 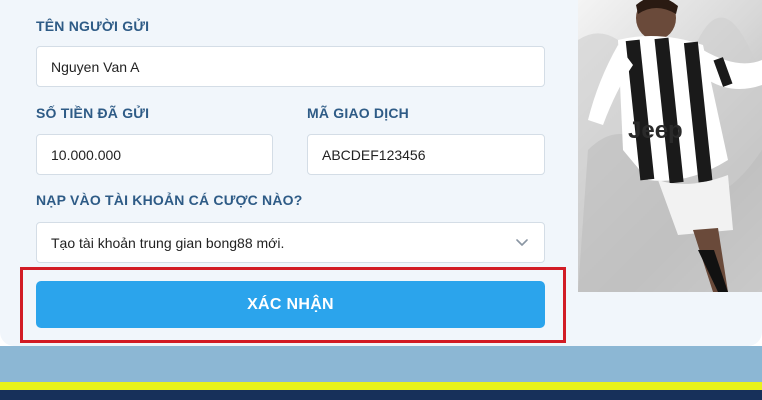 I want to click on amount-sent-input: 10.000.000, so click(x=154, y=154).